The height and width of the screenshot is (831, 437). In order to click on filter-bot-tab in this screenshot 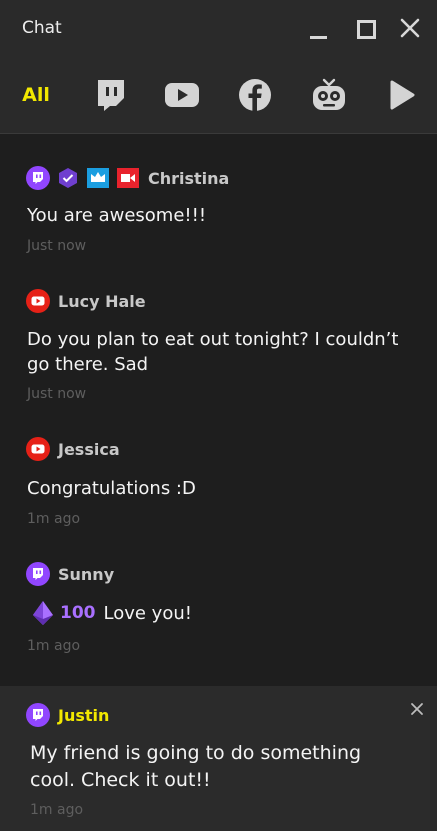, I will do `click(329, 95)`.